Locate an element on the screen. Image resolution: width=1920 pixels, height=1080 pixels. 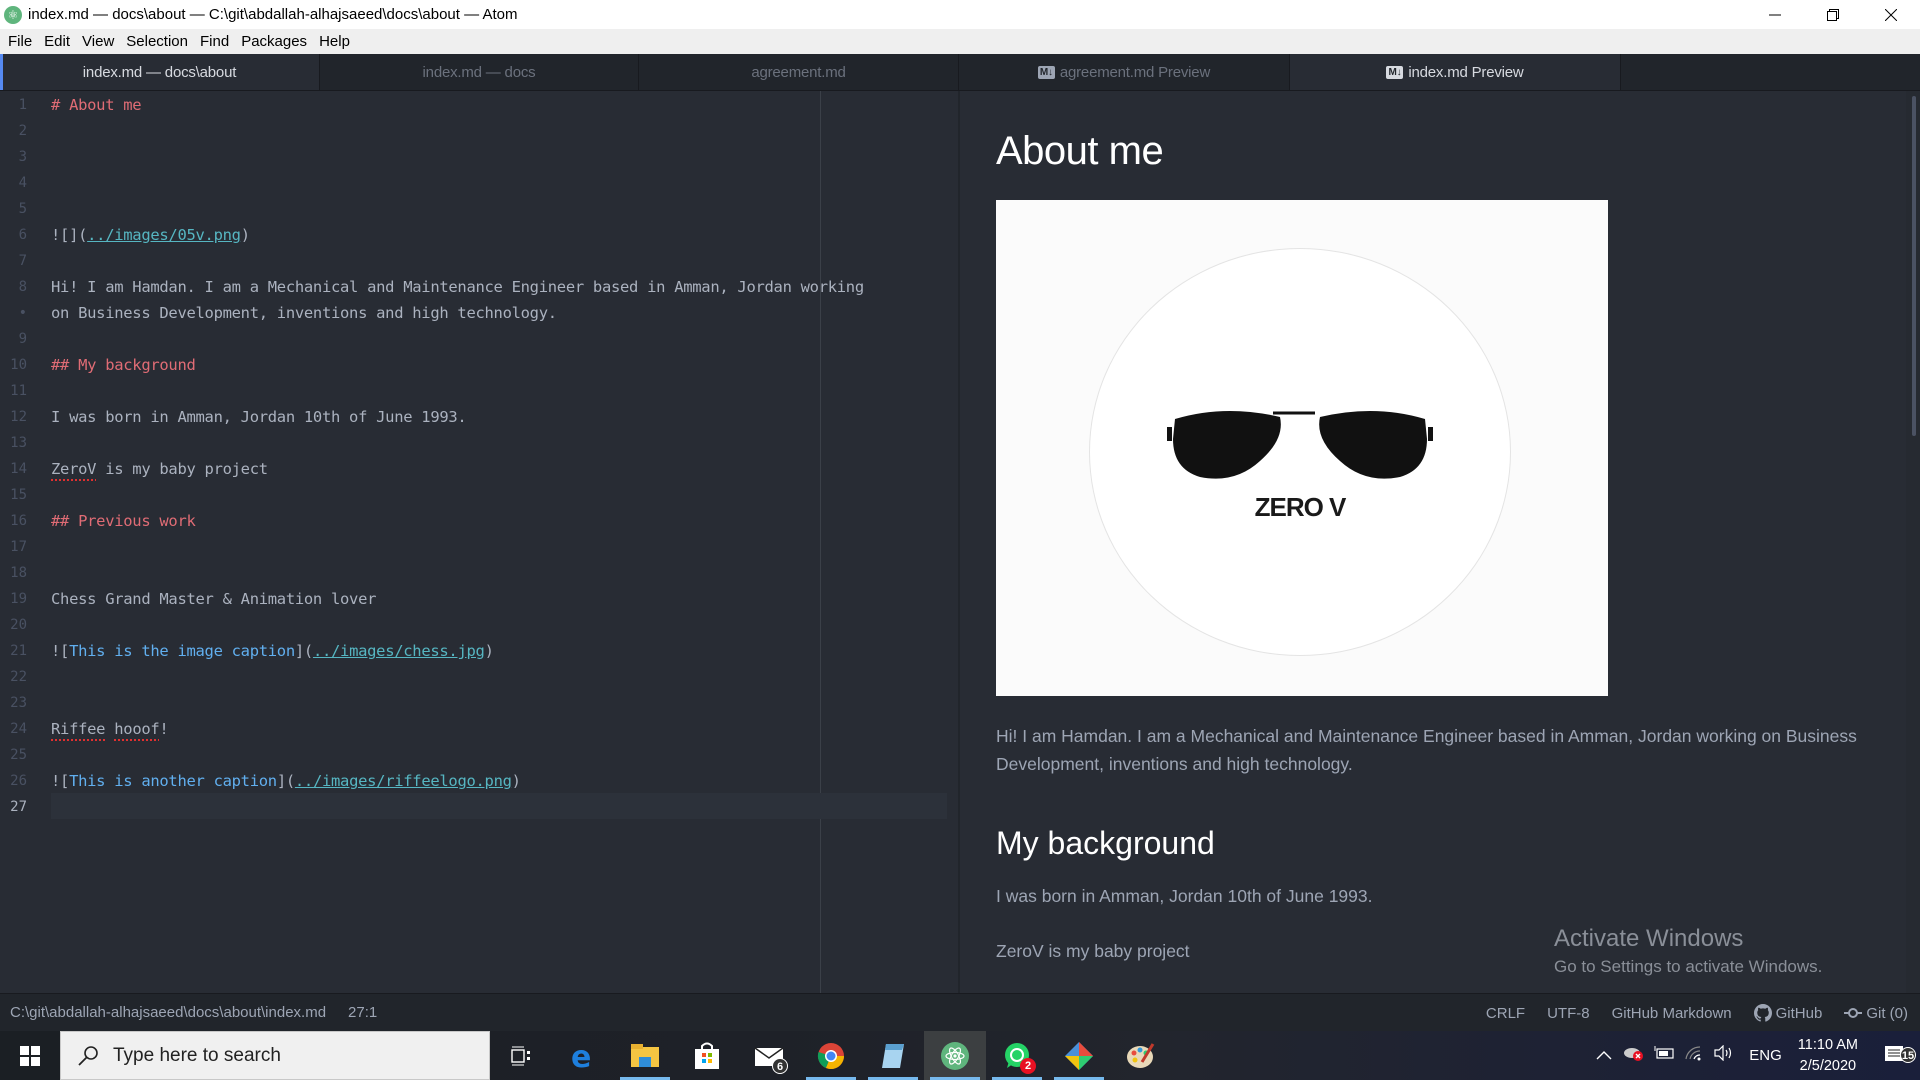
file-encoding: UTF-8 is located at coordinates (1568, 1013).